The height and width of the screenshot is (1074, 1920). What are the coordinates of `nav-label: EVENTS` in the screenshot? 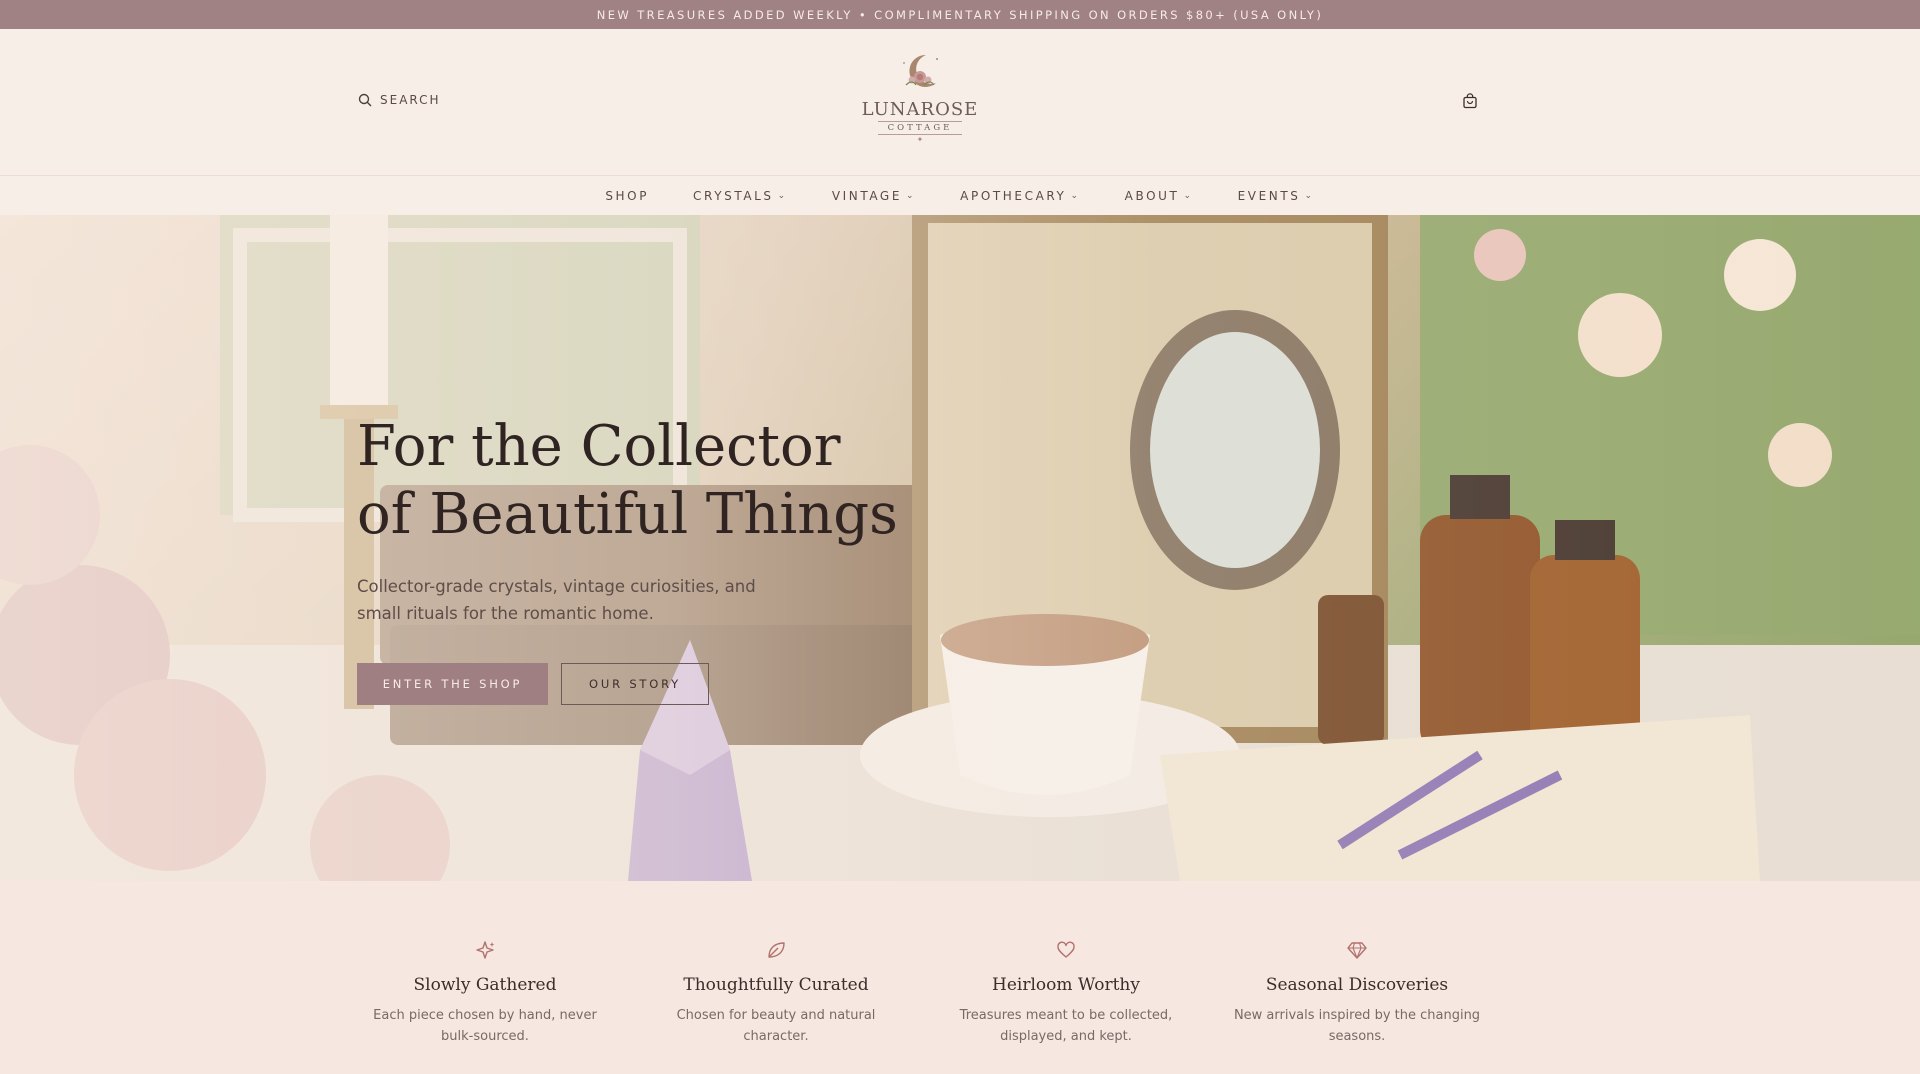 It's located at (1269, 195).